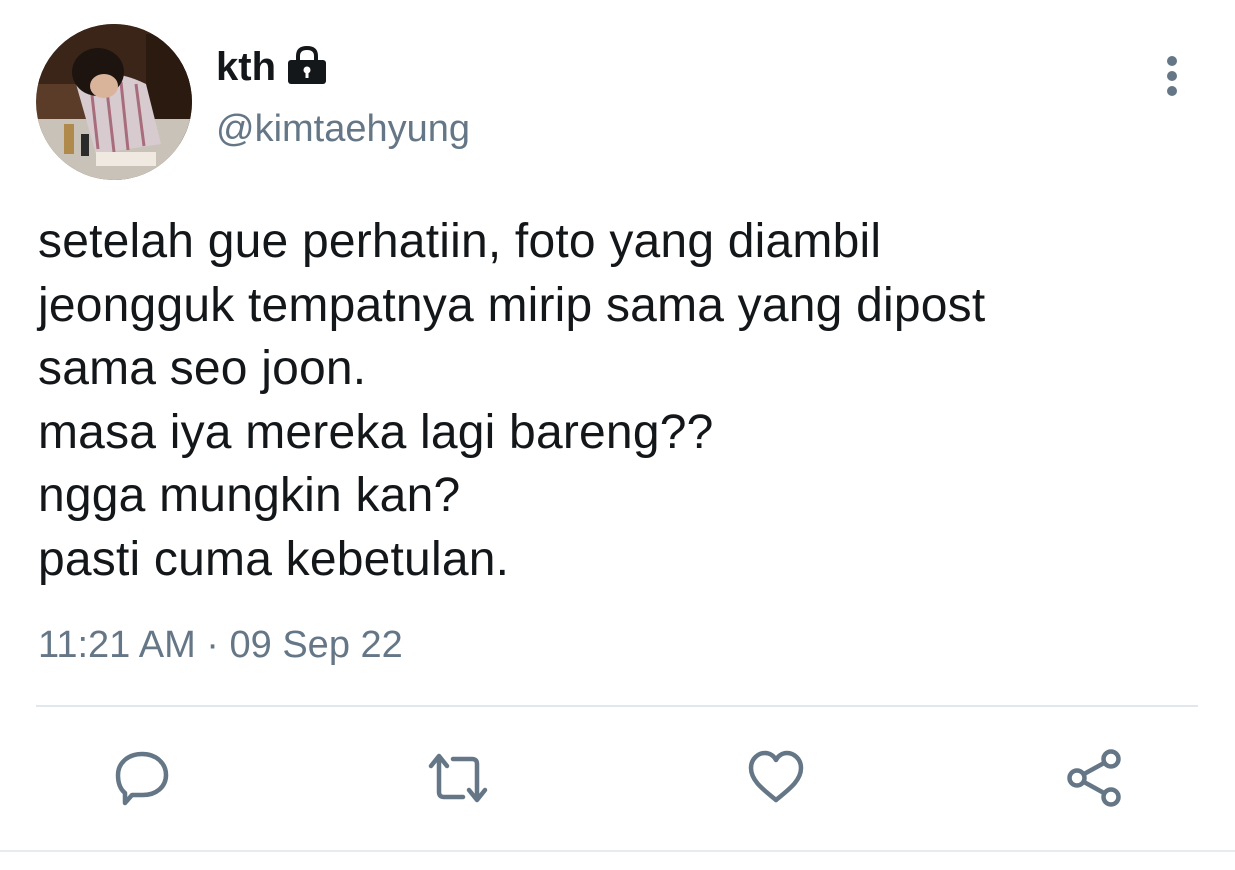 This screenshot has height=870, width=1235. I want to click on like-button, so click(776, 780).